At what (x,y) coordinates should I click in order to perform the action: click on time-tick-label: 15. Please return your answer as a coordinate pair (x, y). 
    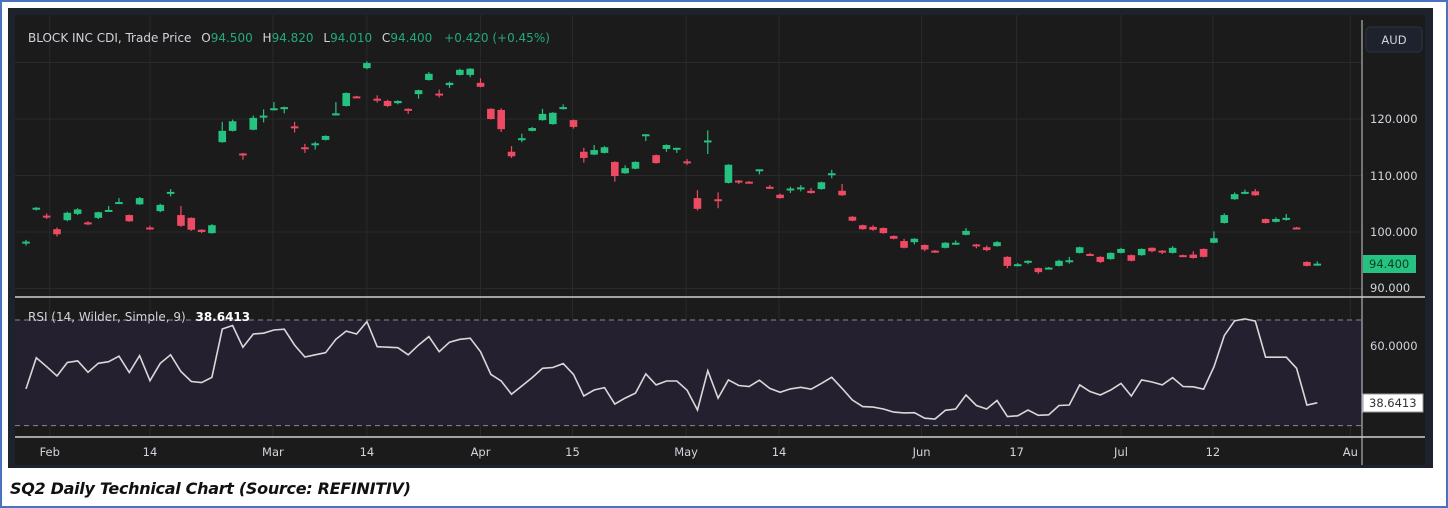
    Looking at the image, I should click on (572, 452).